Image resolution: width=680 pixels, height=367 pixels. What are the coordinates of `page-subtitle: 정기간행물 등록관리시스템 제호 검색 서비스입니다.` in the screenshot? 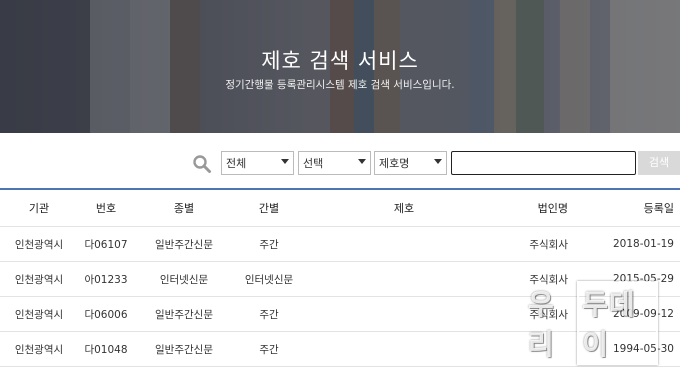 It's located at (340, 85).